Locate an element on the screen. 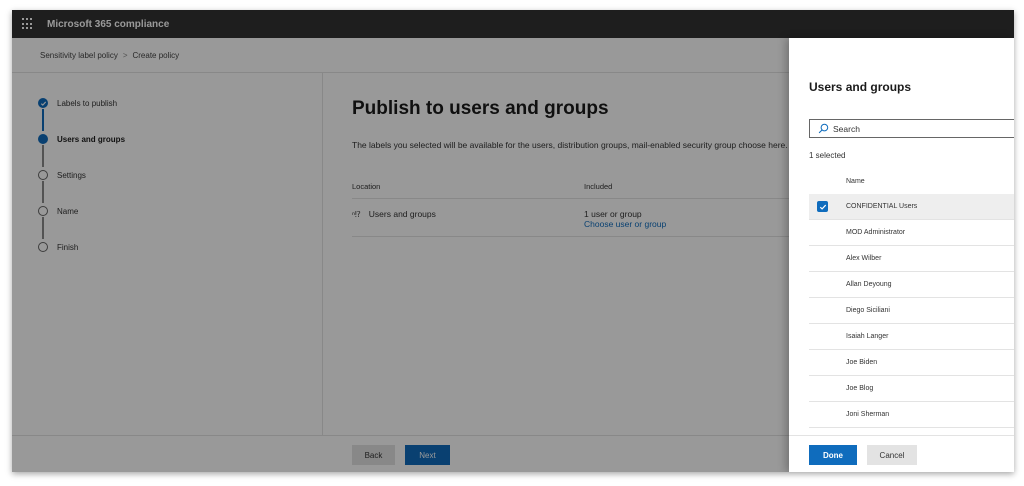 The image size is (1024, 486). selected-count: 1 selected is located at coordinates (827, 155).